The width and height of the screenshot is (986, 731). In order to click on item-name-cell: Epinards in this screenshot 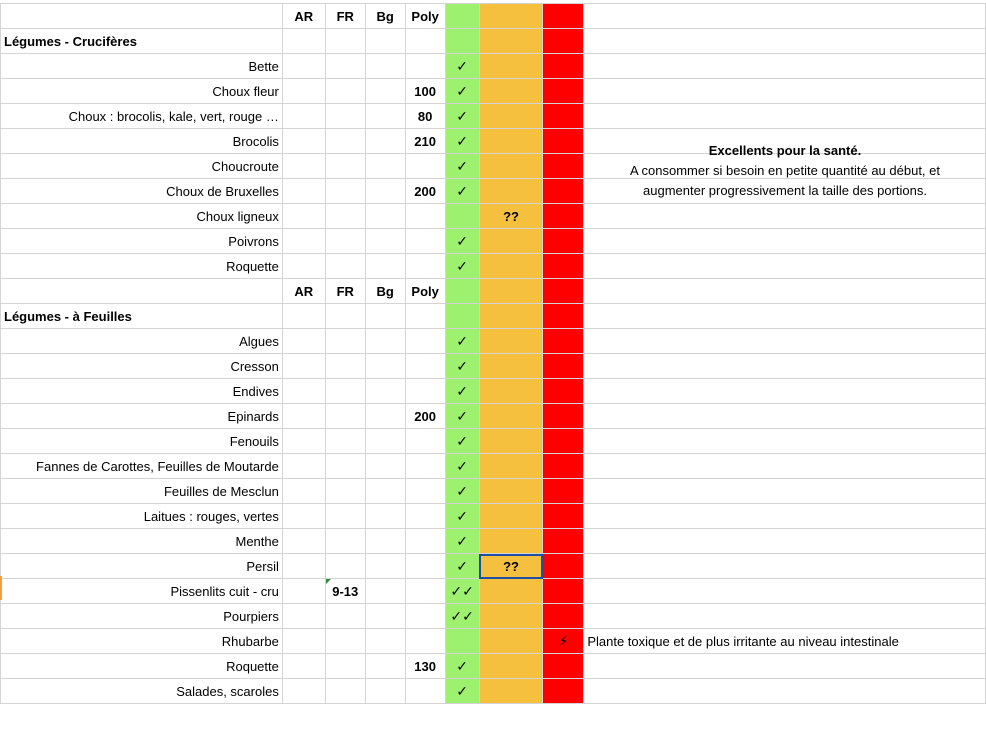, I will do `click(141, 416)`.